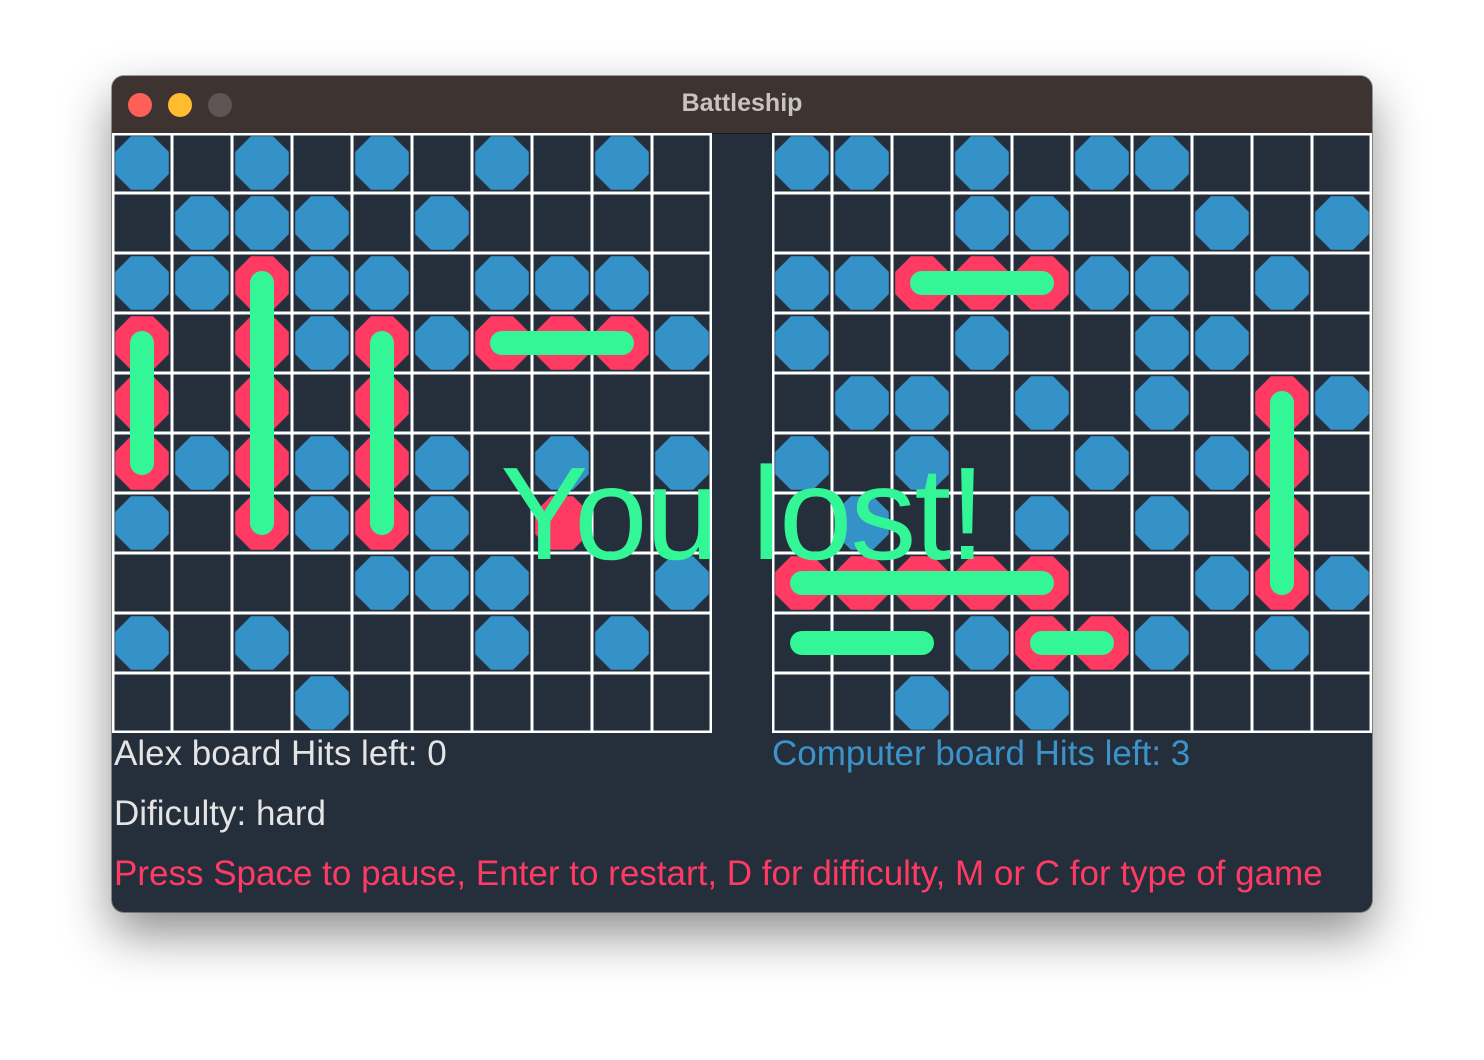  I want to click on window-title: Battleship, so click(742, 103).